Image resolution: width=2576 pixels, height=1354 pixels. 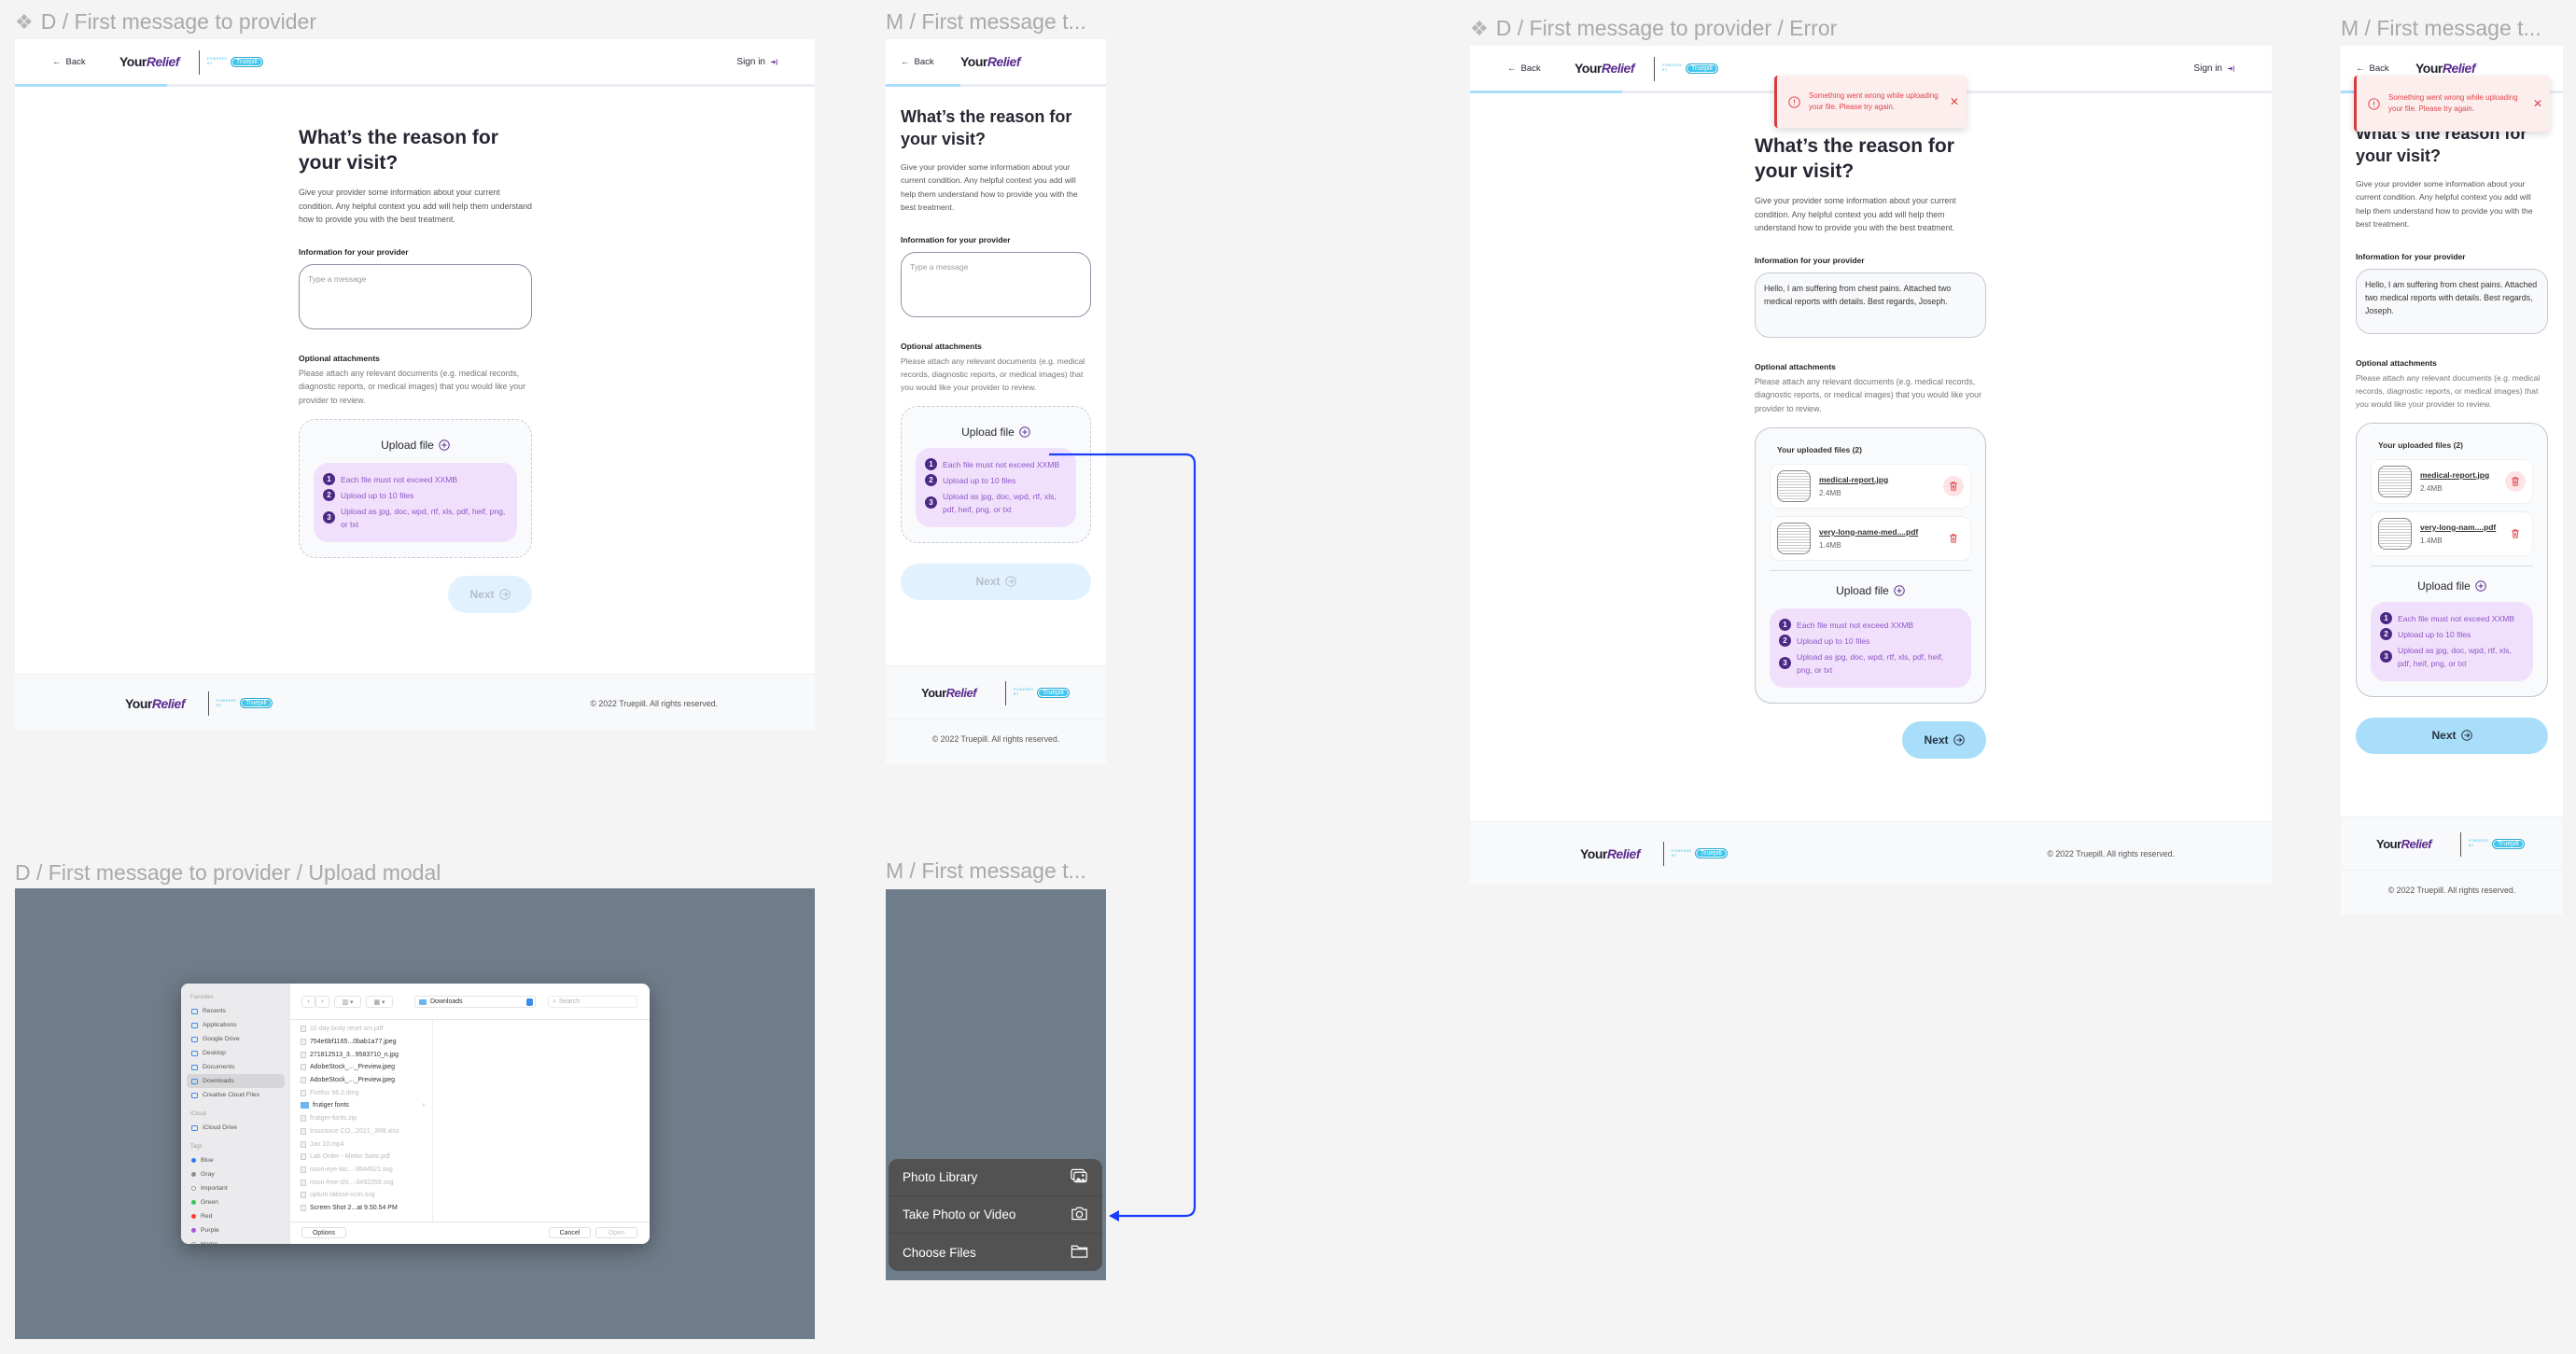 I want to click on open-button: Open, so click(x=616, y=1232).